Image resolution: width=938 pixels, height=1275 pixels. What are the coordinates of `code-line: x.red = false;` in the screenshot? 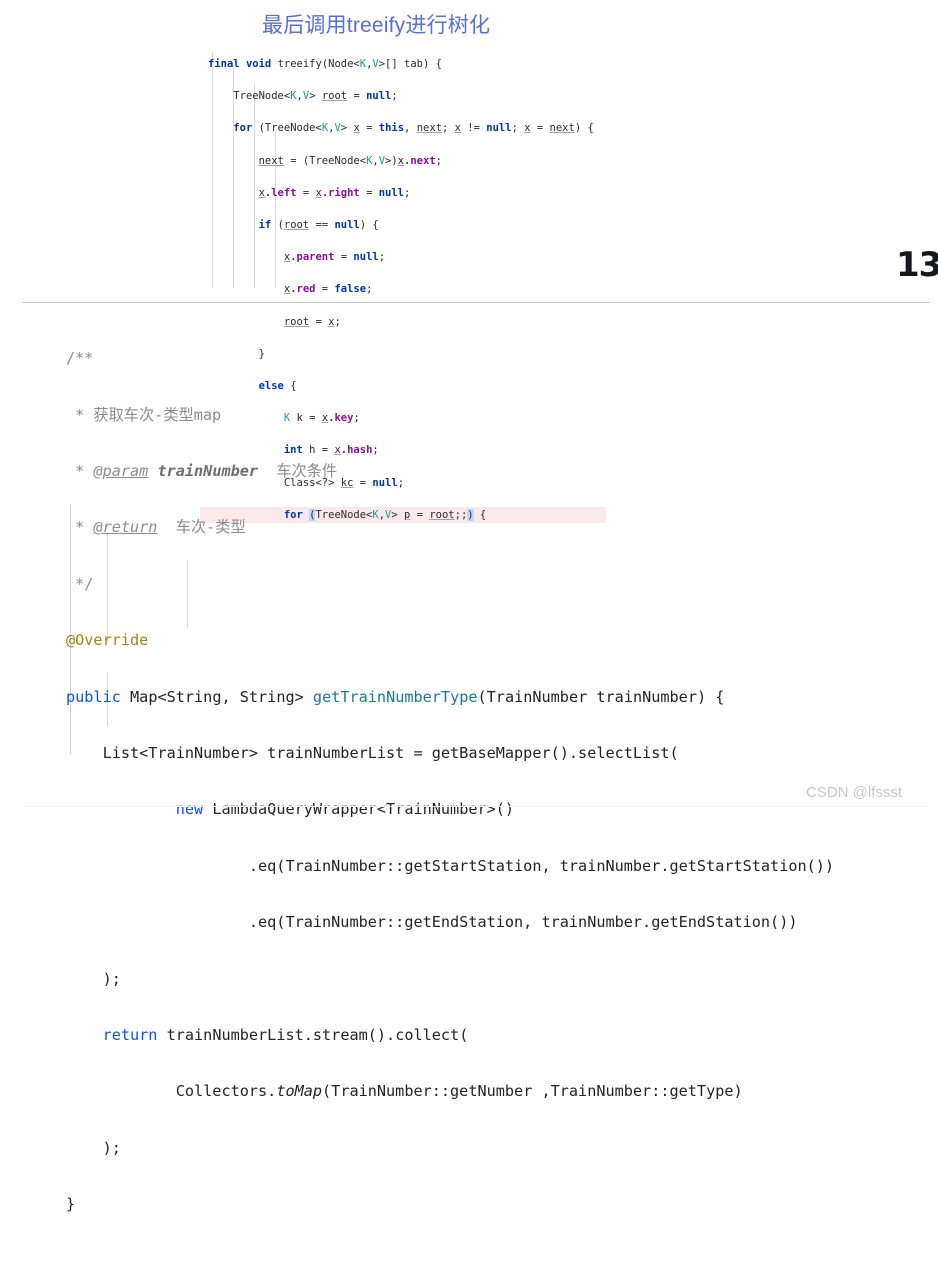 It's located at (328, 289).